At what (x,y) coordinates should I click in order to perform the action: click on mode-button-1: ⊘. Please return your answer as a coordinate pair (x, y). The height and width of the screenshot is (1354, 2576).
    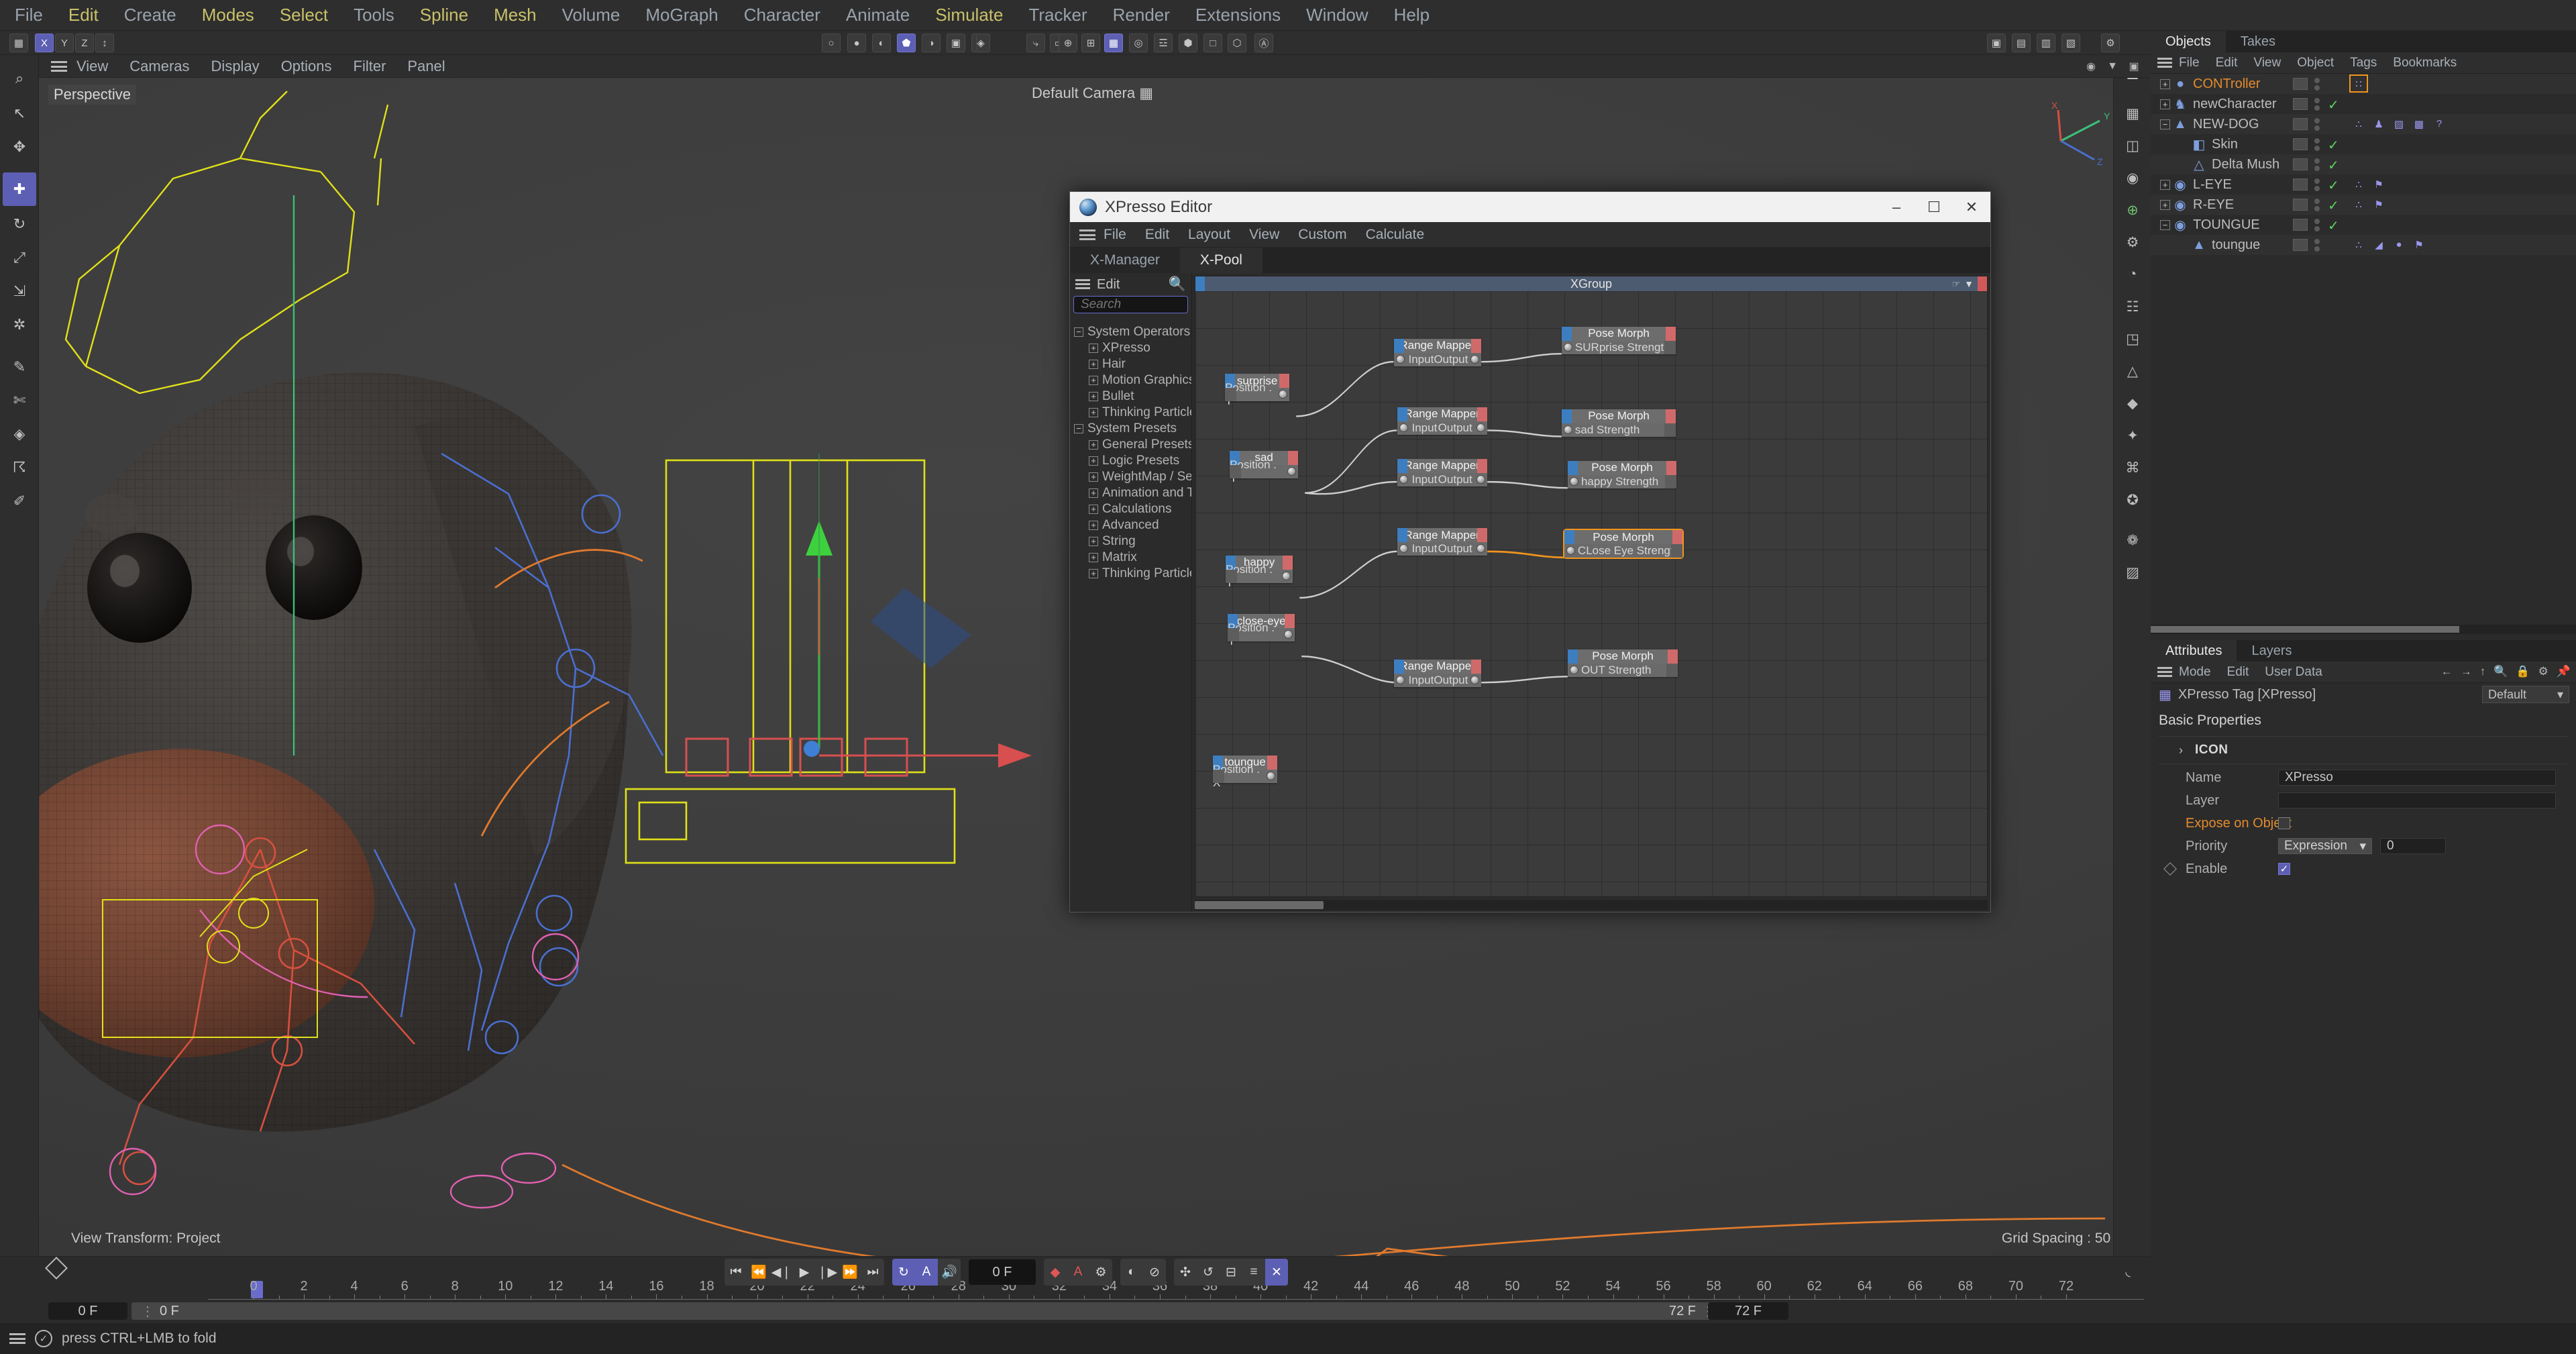
    Looking at the image, I should click on (1154, 1272).